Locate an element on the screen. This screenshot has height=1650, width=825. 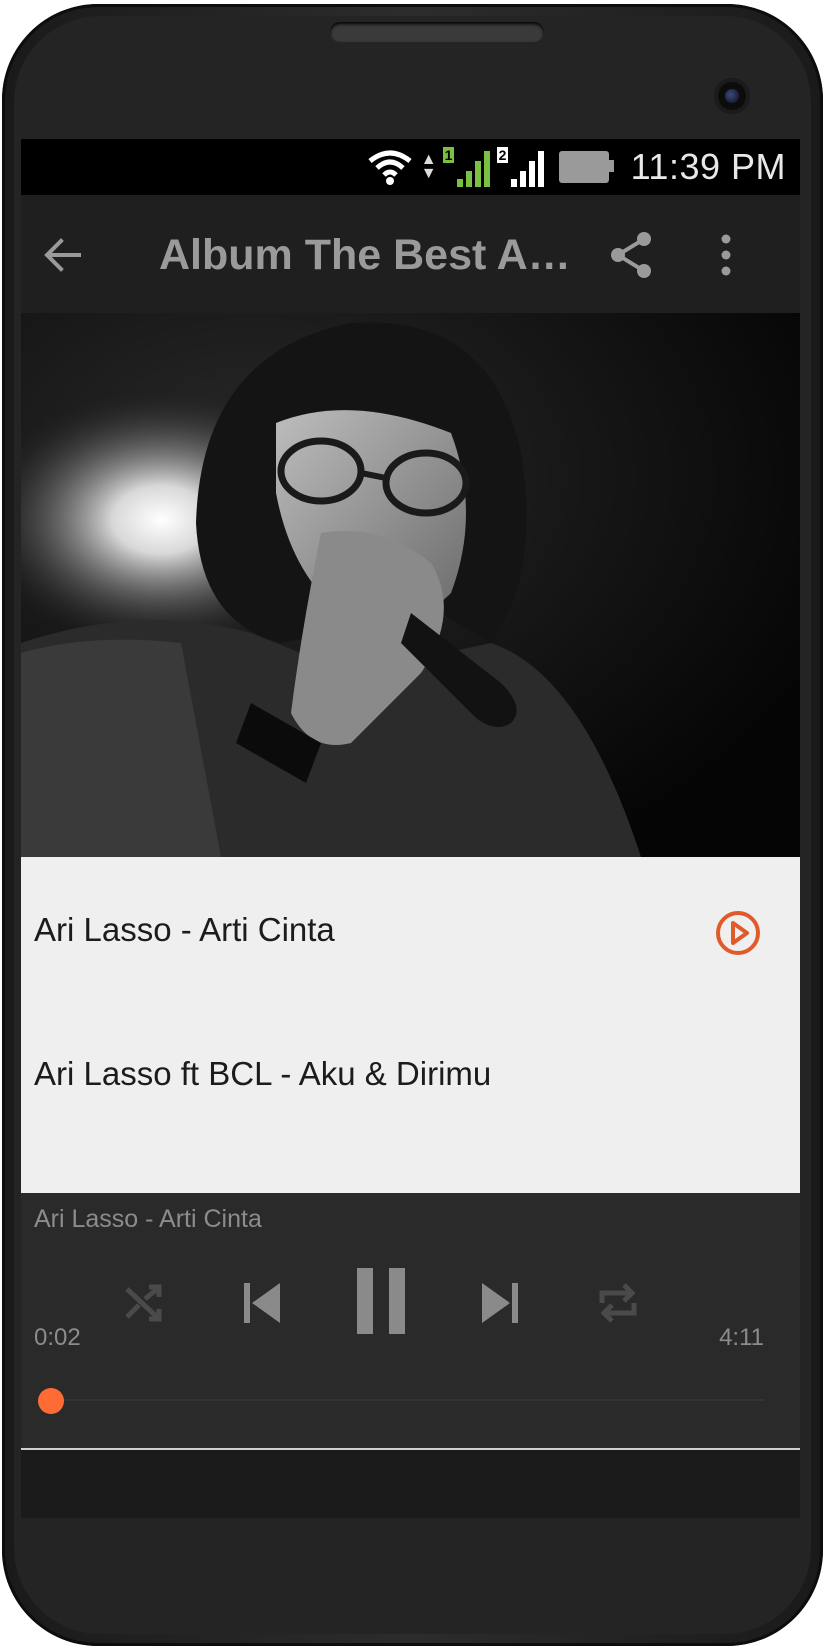
repeat-icon is located at coordinates (618, 1303).